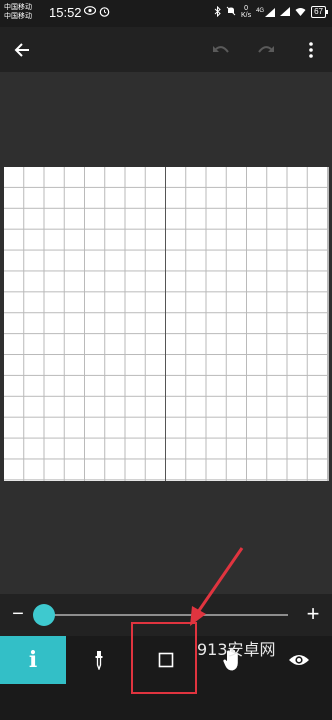 The image size is (332, 720). I want to click on network-speed: 0 K/s, so click(246, 12).